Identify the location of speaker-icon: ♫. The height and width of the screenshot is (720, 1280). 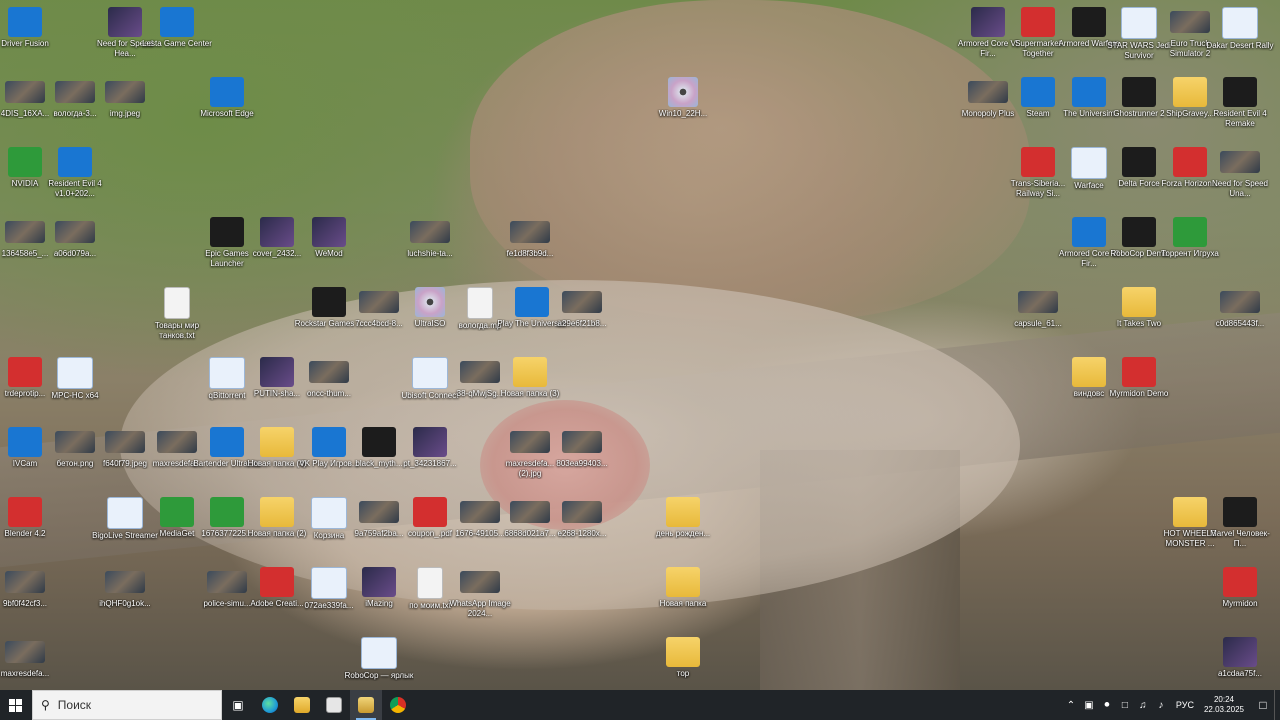
(1143, 705).